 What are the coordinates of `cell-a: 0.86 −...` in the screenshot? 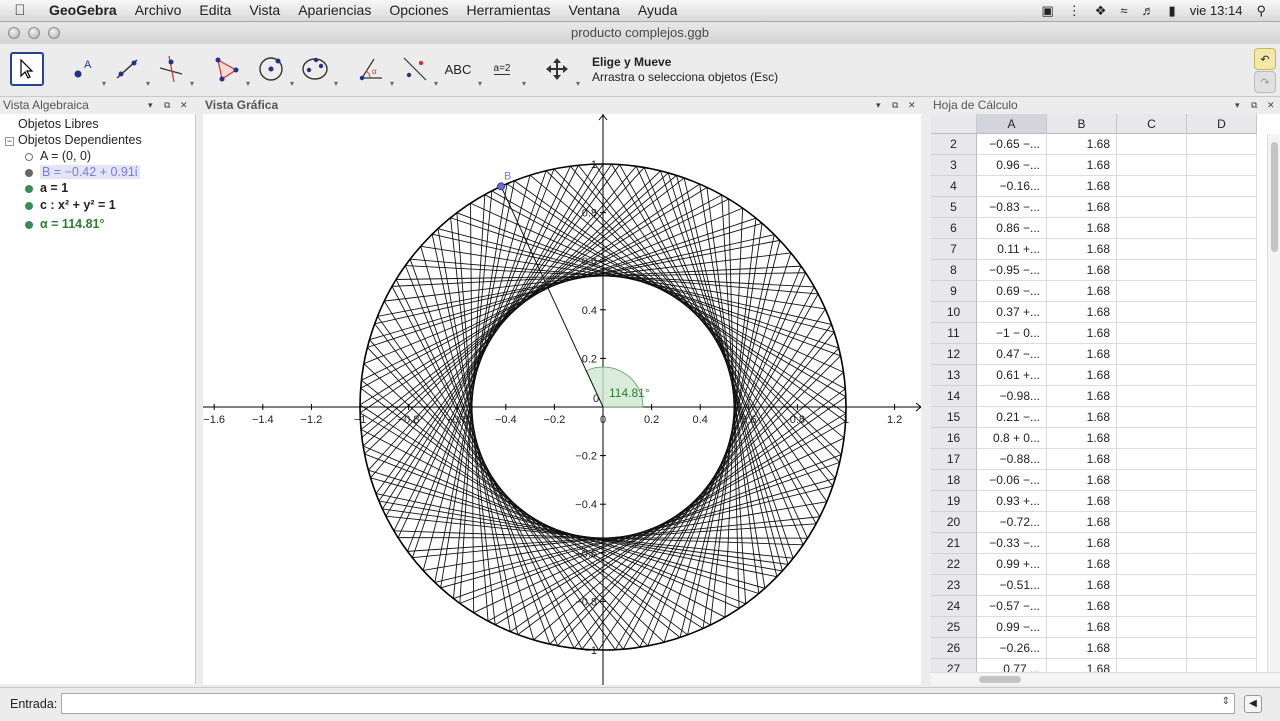 It's located at (1012, 228).